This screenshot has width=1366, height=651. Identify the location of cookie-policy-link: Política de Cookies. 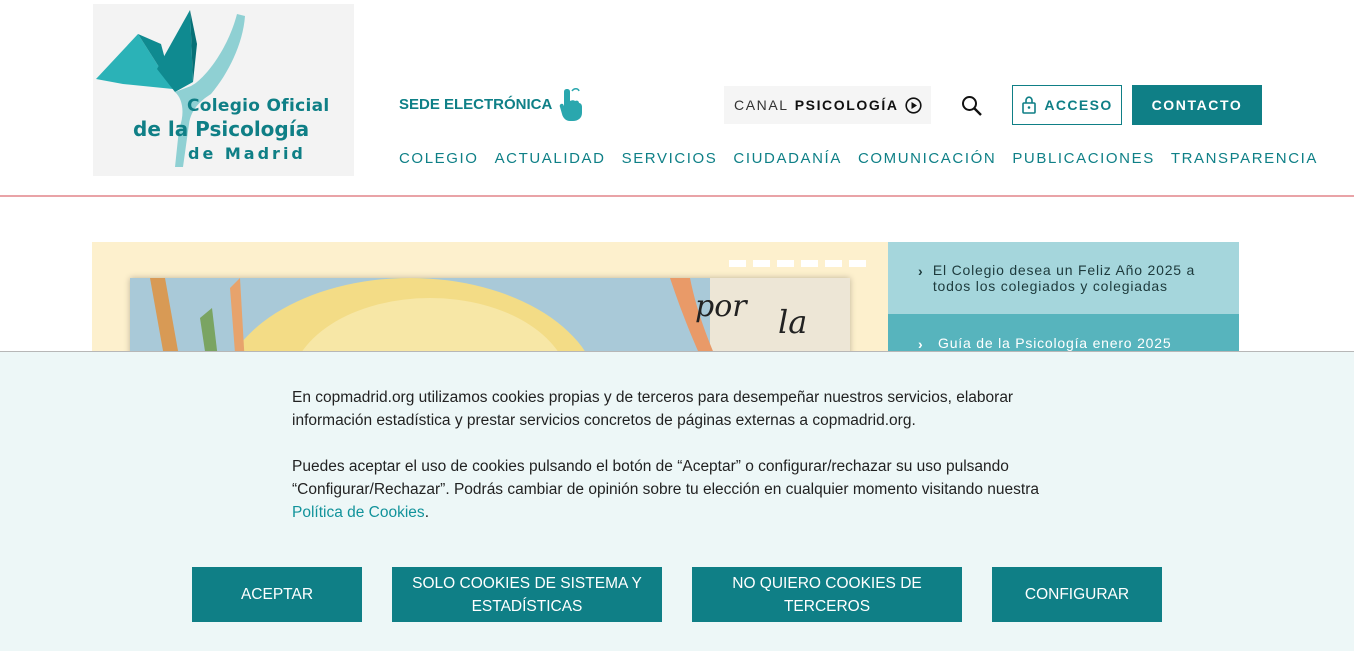
(358, 512).